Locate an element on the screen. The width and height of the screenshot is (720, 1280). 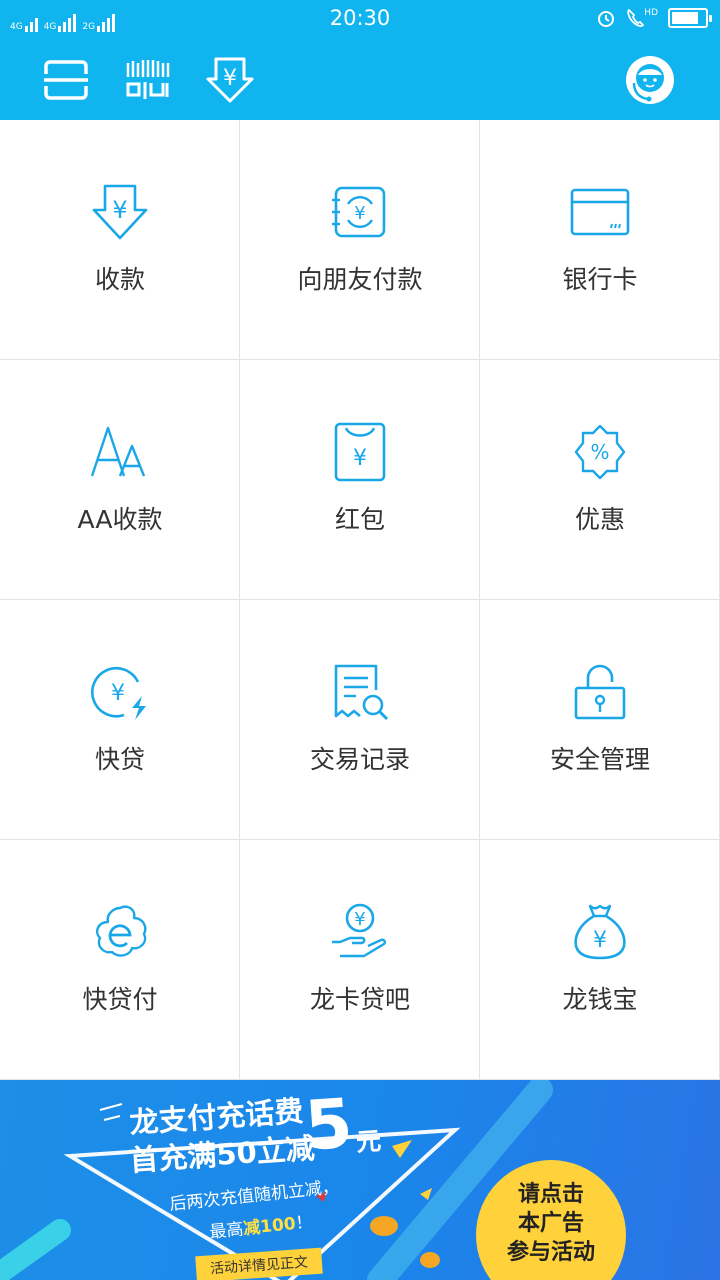
grid-item-label: 龙钱宝 is located at coordinates (600, 999).